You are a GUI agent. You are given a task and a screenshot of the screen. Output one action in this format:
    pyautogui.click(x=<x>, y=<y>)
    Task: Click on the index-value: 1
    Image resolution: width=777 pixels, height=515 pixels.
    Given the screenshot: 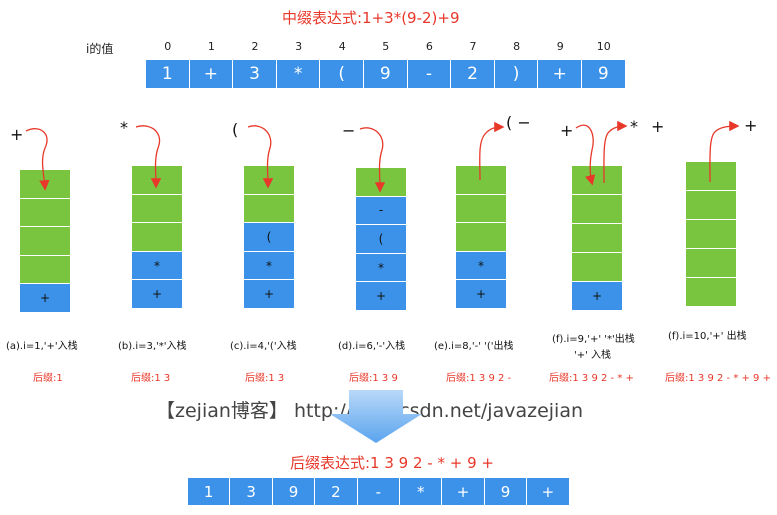 What is the action you would take?
    pyautogui.click(x=211, y=46)
    